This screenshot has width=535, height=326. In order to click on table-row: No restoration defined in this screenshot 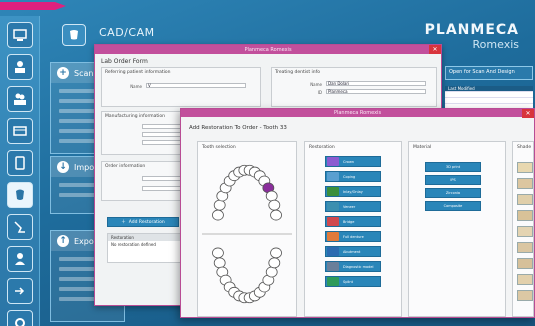, I will do `click(146, 244)`.